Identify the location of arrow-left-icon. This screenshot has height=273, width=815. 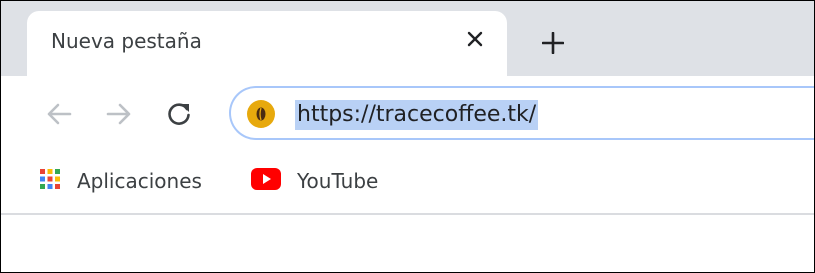
(59, 114).